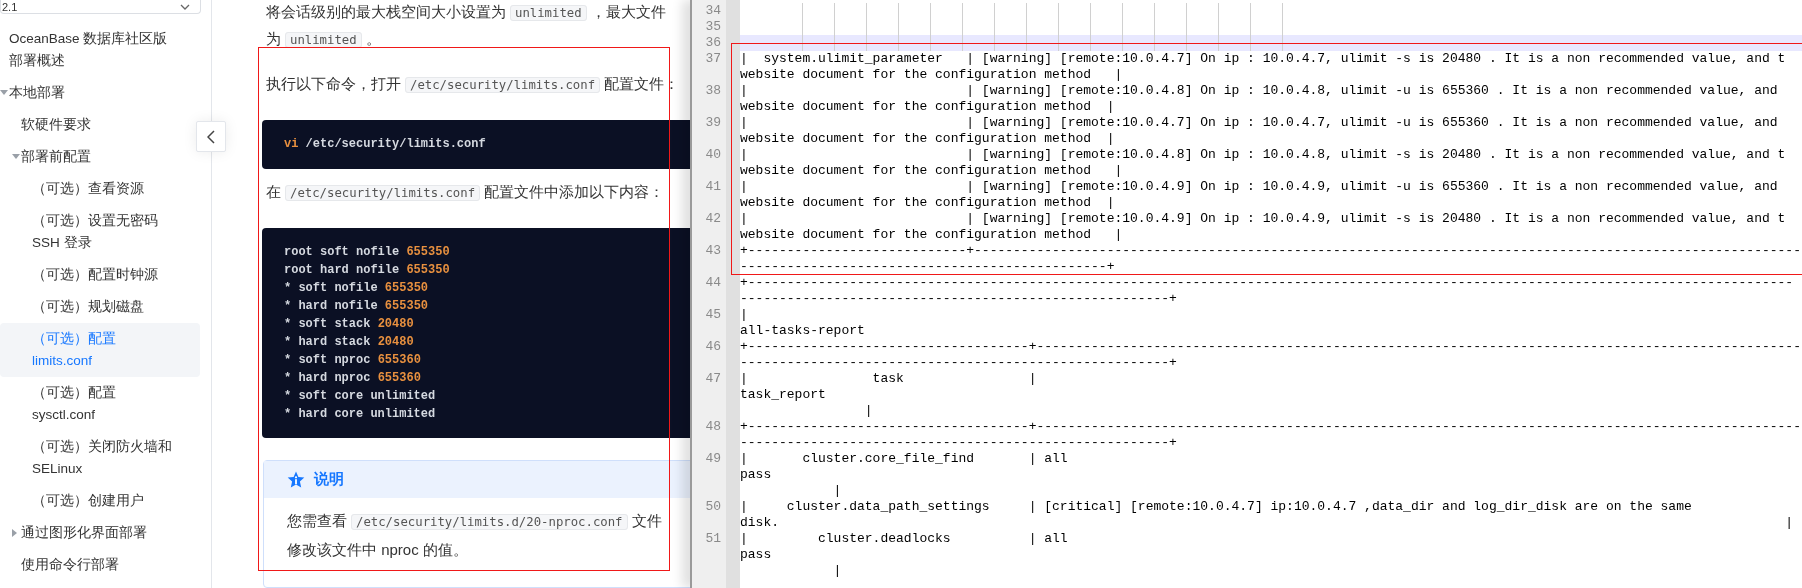  Describe the element at coordinates (1267, 282) in the screenshot. I see `code-line: +--------------------------------------------------------------------------------------------------------------------------------------` at that location.